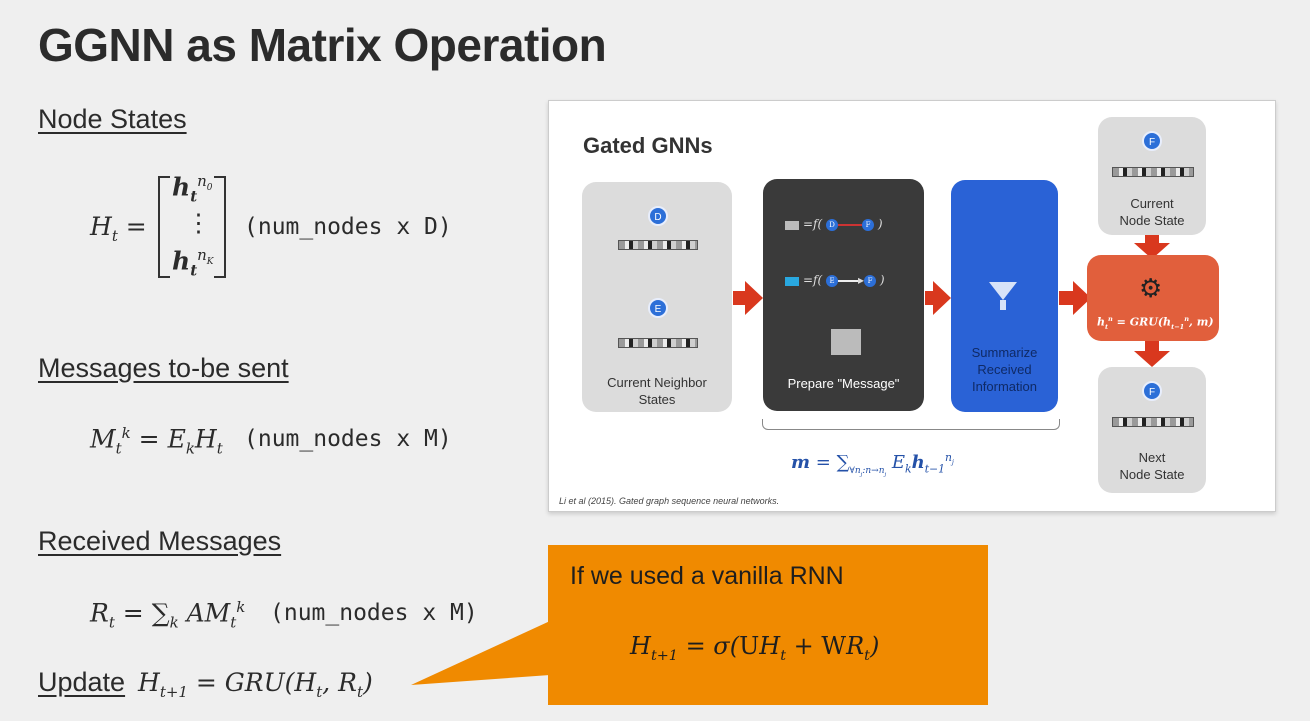  Describe the element at coordinates (82, 682) in the screenshot. I see `update-heading: Update` at that location.